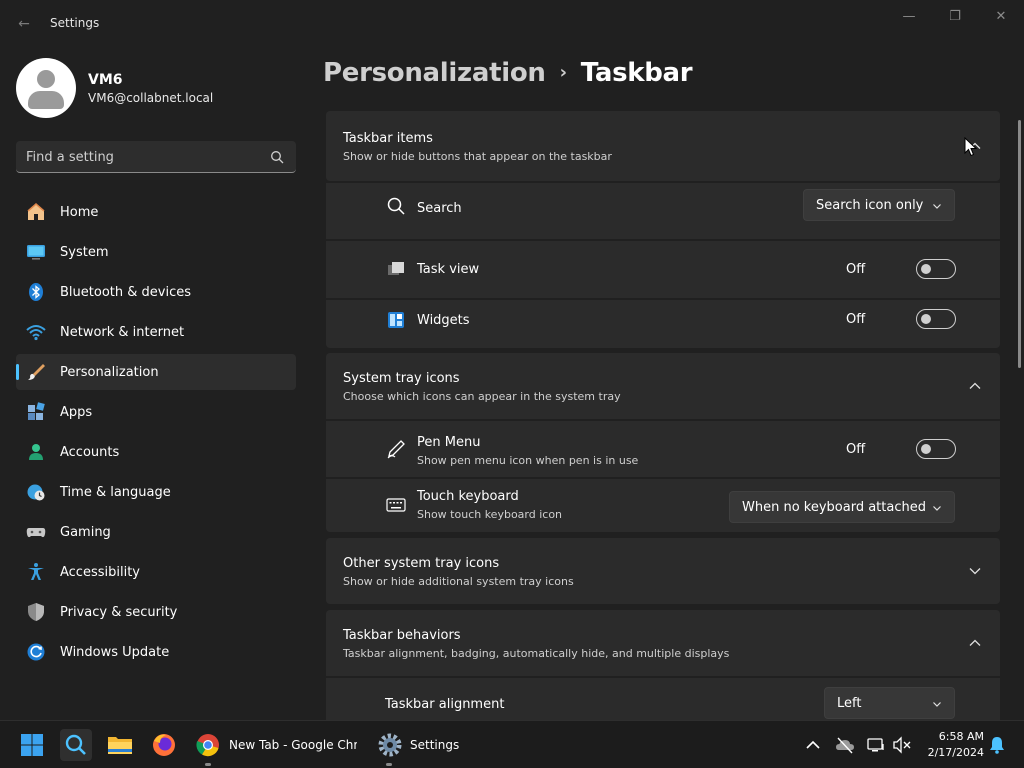  I want to click on file-explorer-button, so click(120, 745).